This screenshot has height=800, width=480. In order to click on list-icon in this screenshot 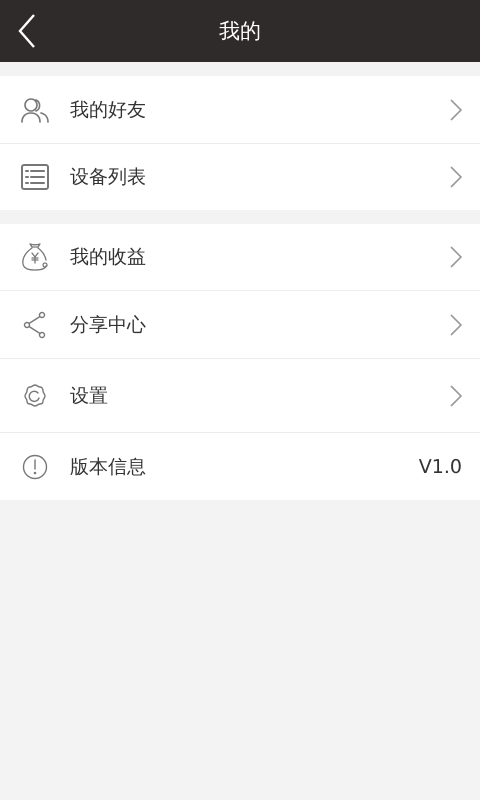, I will do `click(35, 177)`.